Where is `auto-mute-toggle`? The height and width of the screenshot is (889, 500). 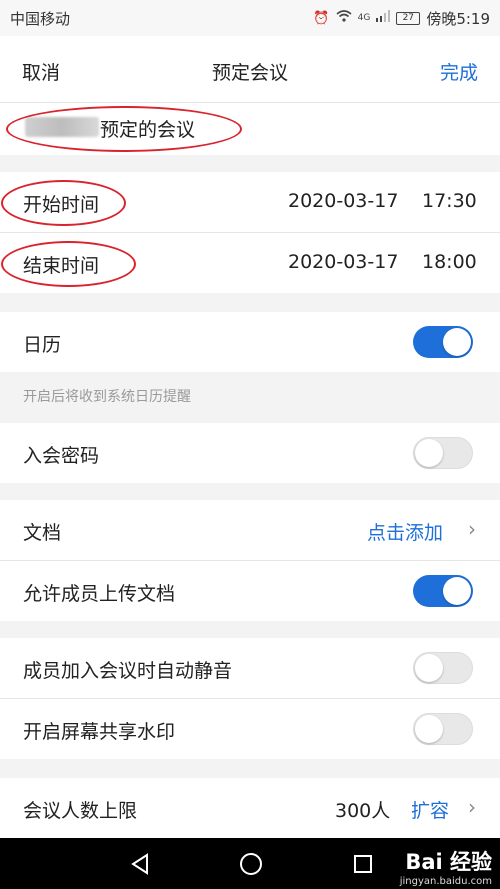 auto-mute-toggle is located at coordinates (443, 668).